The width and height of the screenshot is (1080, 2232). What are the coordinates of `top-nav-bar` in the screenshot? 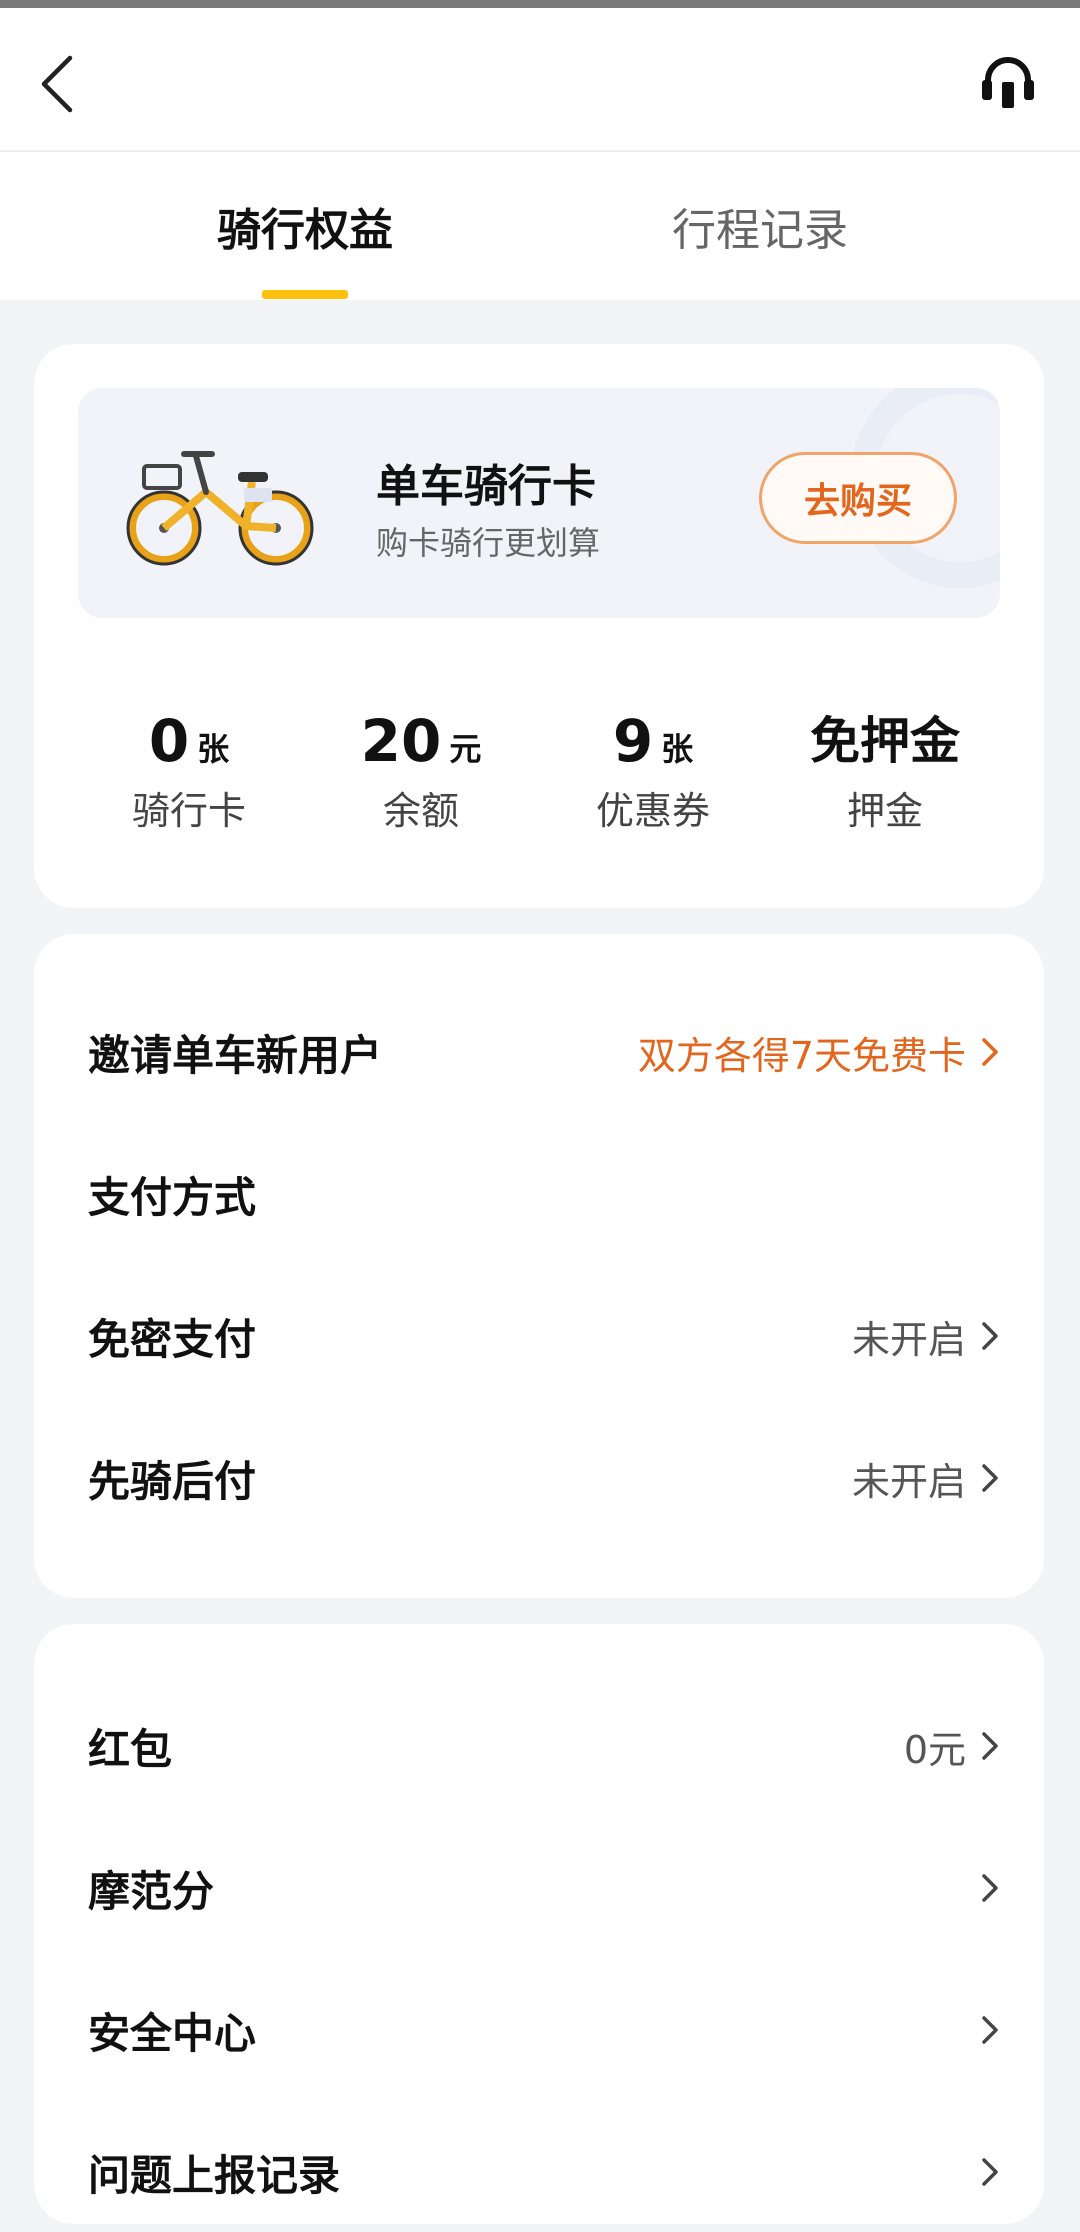 It's located at (540, 80).